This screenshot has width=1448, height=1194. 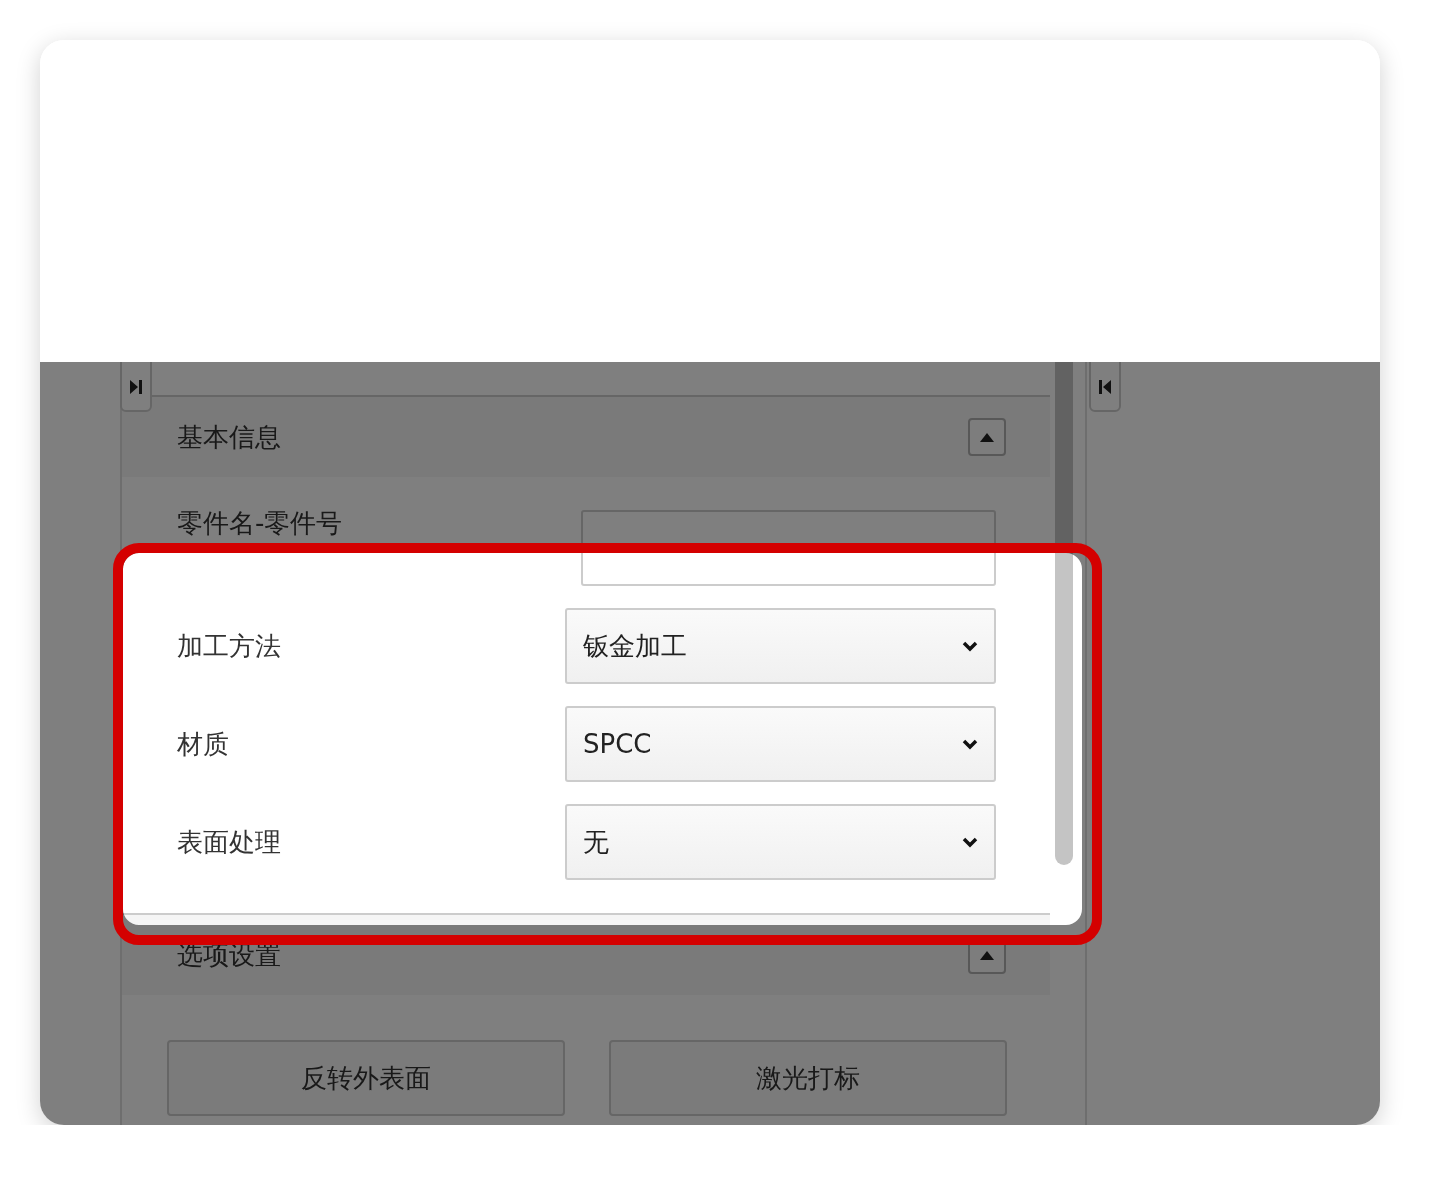 I want to click on scrollbar-thumb, so click(x=1064, y=613).